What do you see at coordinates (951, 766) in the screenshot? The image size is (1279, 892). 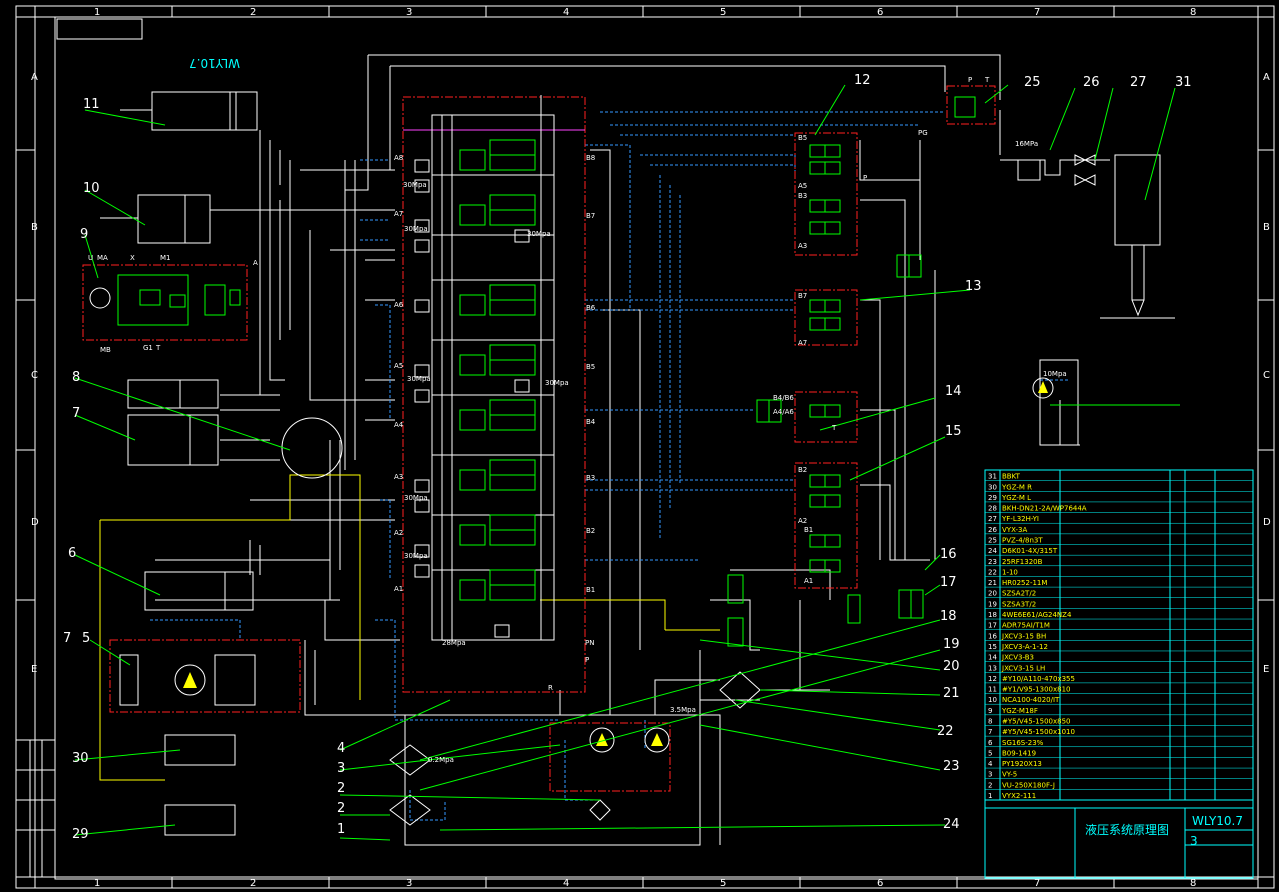 I see `callout-24: 23` at bounding box center [951, 766].